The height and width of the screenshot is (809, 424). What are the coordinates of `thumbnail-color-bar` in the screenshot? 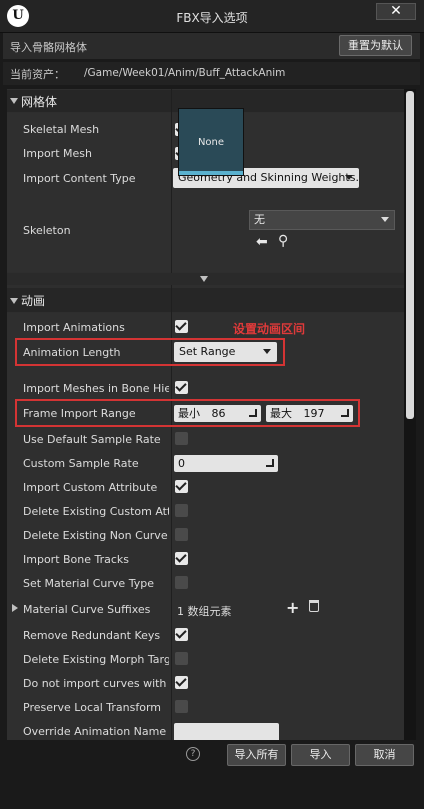 It's located at (211, 173).